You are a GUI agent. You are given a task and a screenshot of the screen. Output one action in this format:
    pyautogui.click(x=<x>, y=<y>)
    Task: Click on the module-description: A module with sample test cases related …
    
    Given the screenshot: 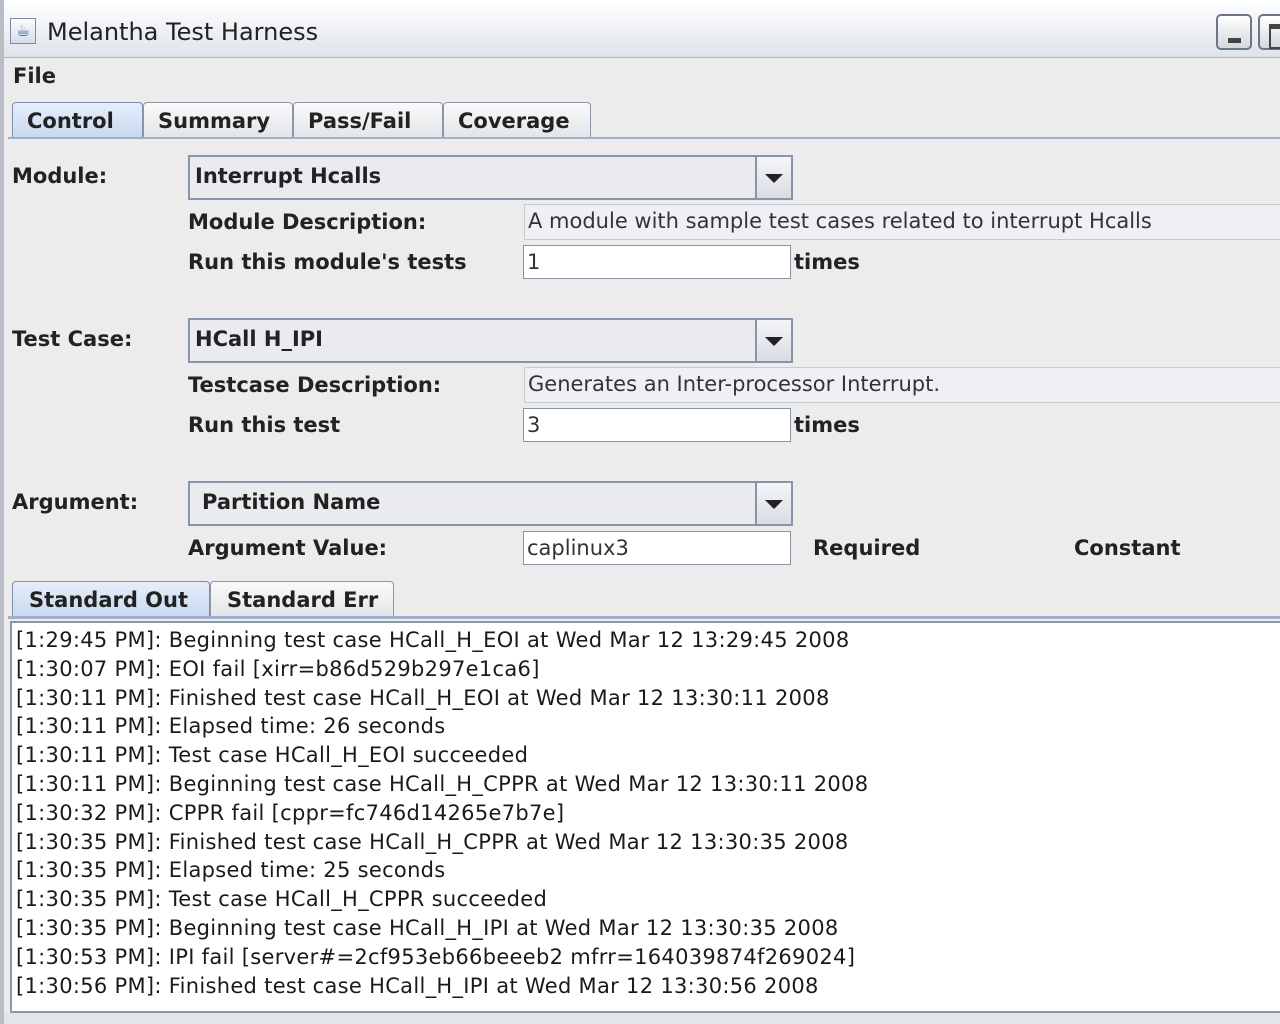 What is the action you would take?
    pyautogui.click(x=902, y=222)
    